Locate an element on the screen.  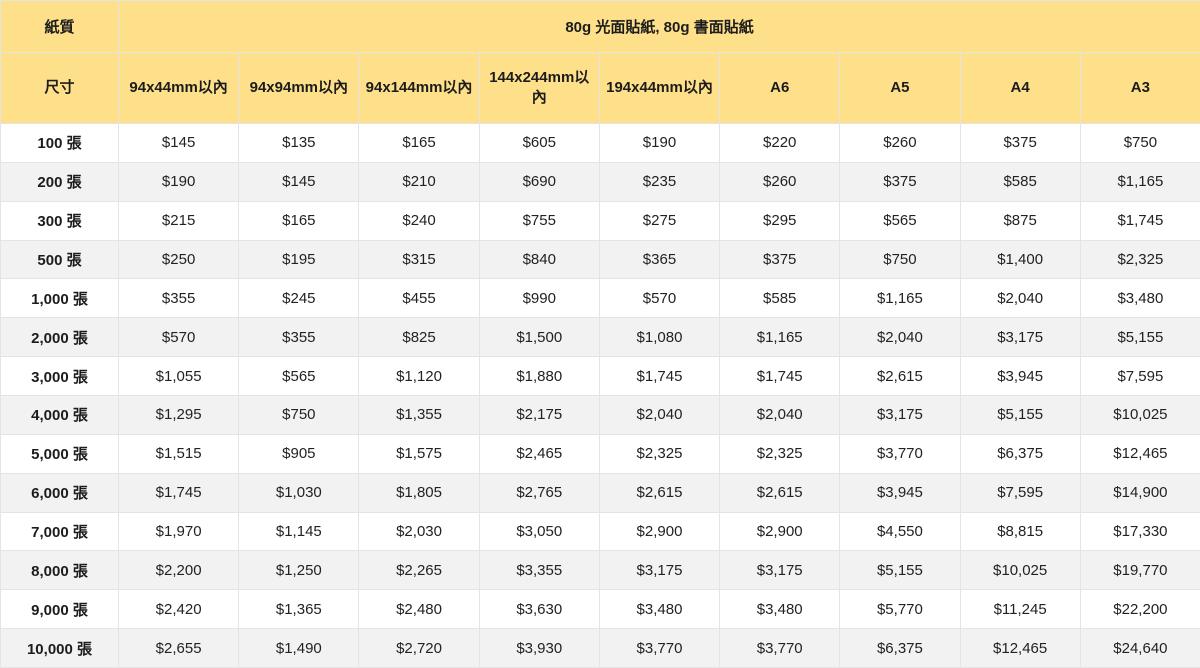
price-cell: $2,325 is located at coordinates (780, 453).